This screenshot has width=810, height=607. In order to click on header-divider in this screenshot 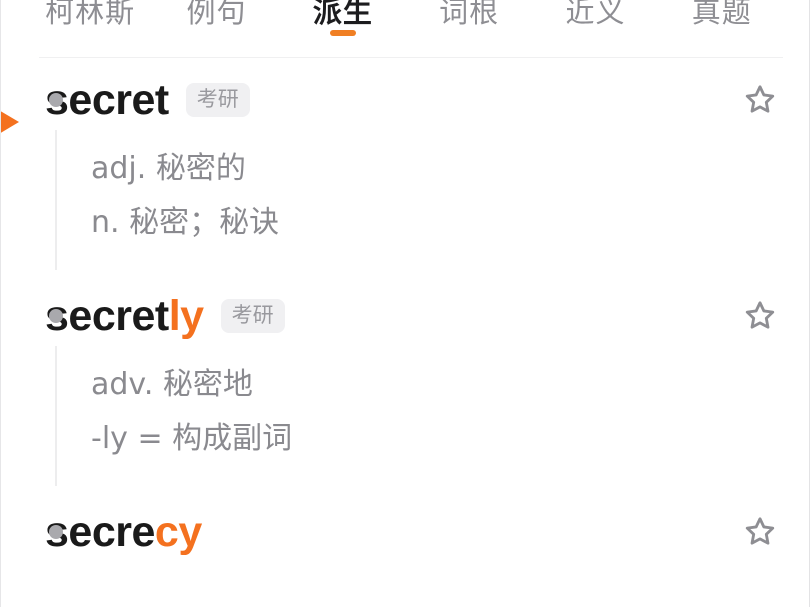, I will do `click(411, 57)`.